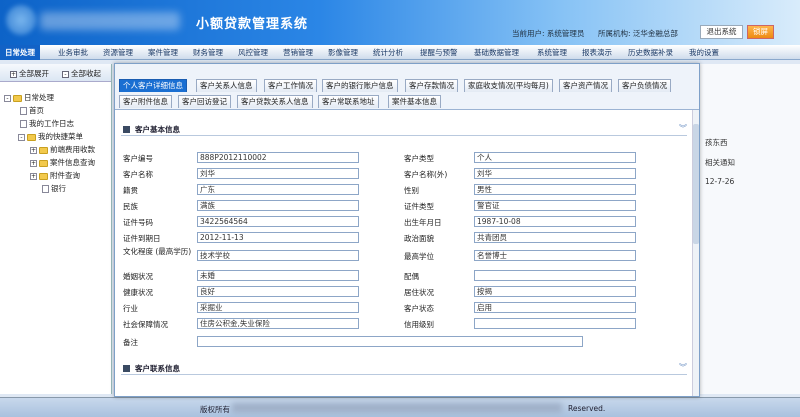 This screenshot has width=800, height=417. What do you see at coordinates (414, 101) in the screenshot?
I see `tab-case-info: 案件基本信息` at bounding box center [414, 101].